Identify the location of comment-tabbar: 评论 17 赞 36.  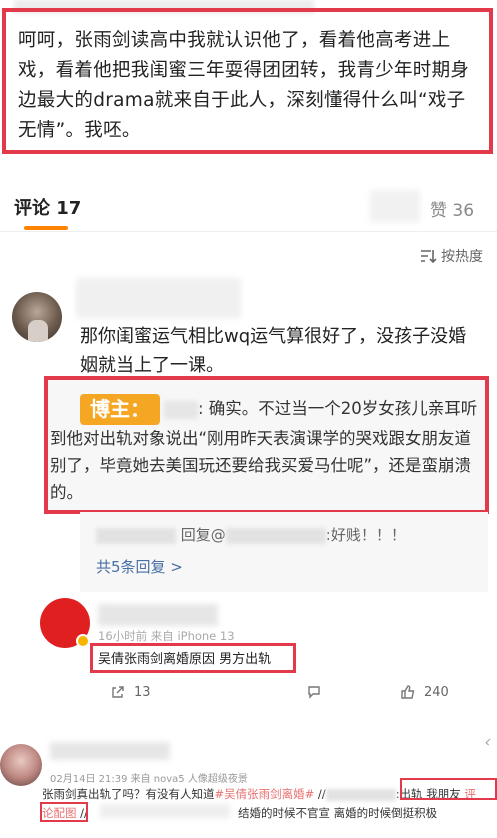
(248, 209).